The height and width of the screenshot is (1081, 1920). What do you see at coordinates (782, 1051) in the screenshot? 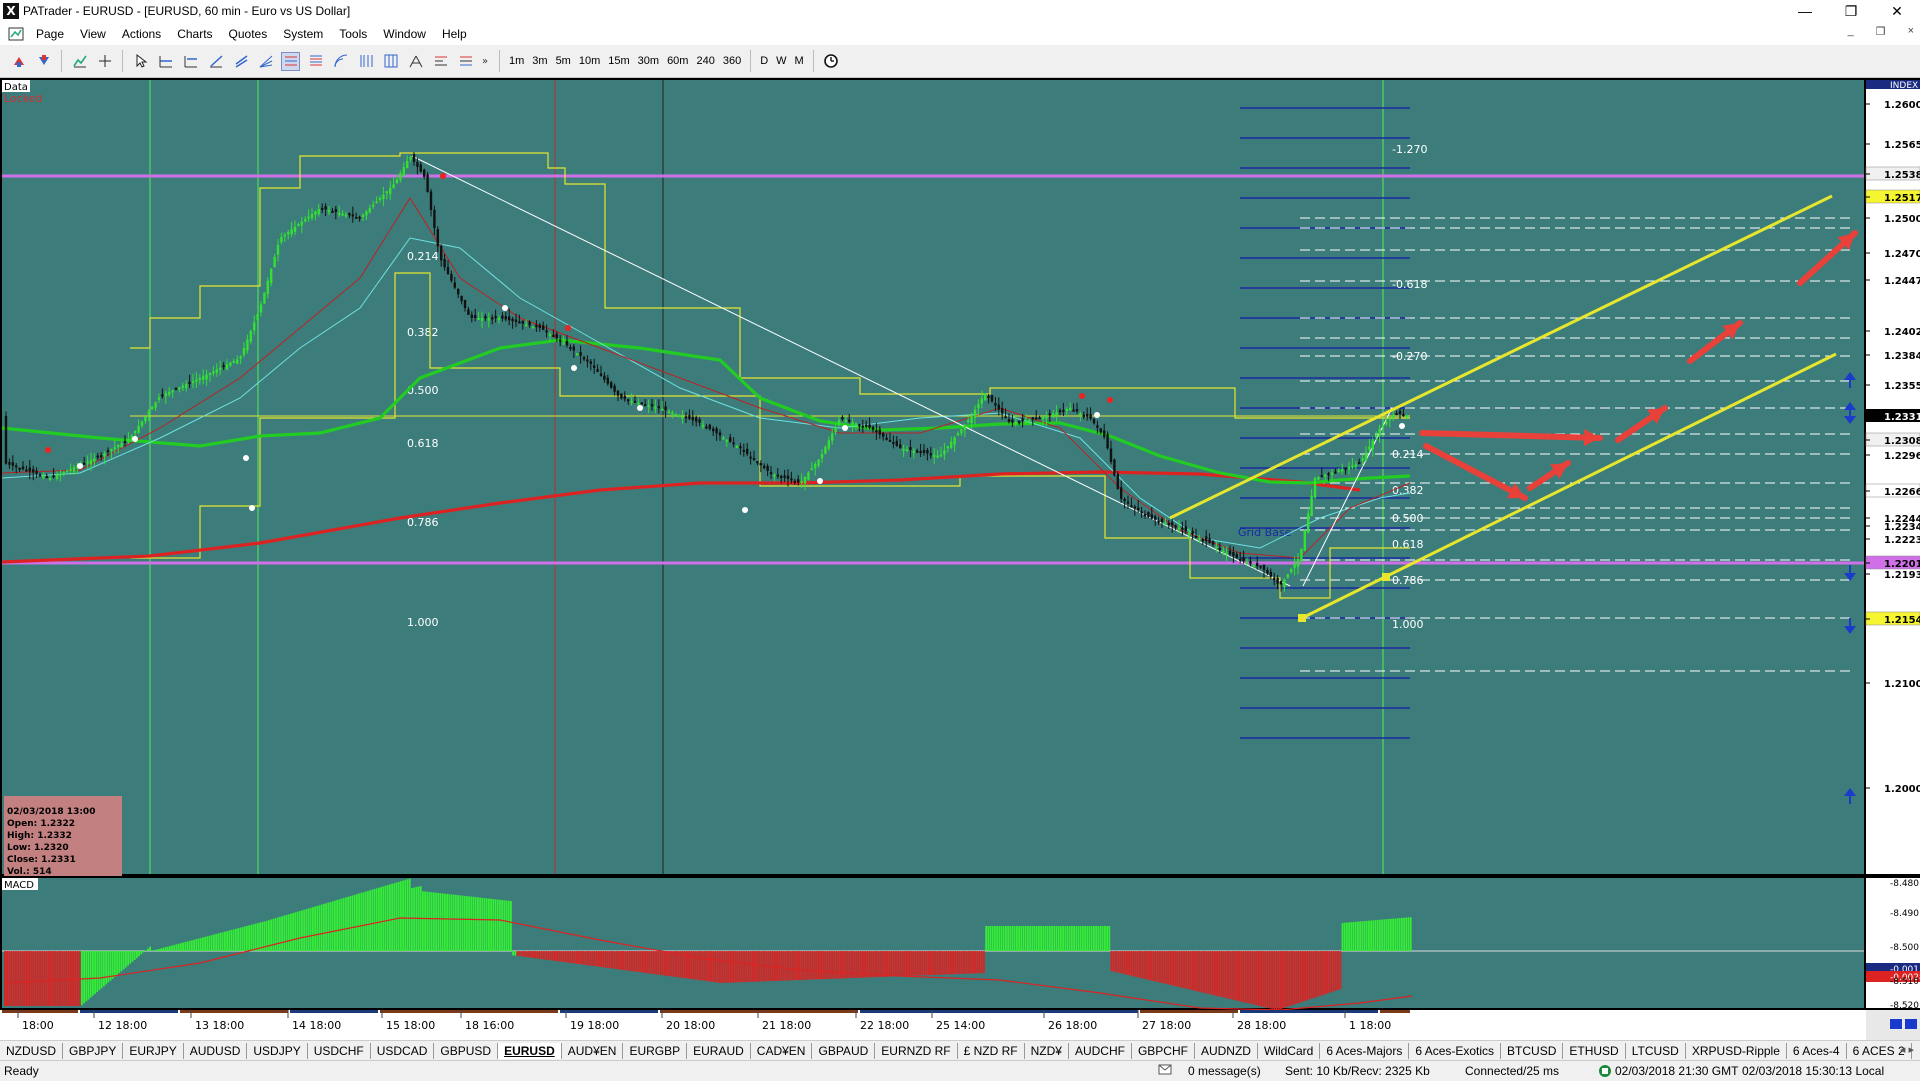
I see `symbol-tab: CAD¥EN` at bounding box center [782, 1051].